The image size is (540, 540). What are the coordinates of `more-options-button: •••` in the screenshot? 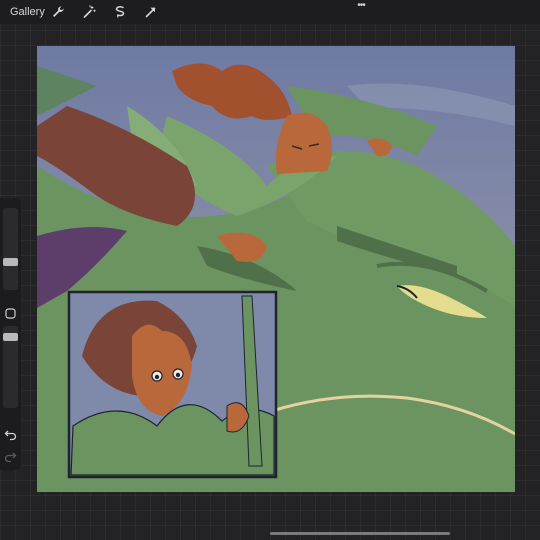 It's located at (361, 6).